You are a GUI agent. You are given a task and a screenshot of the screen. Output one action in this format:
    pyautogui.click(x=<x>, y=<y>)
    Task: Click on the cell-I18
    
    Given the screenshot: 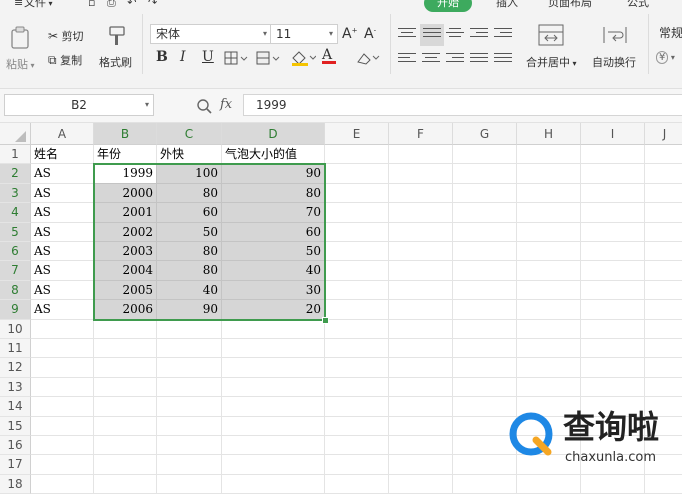 What is the action you would take?
    pyautogui.click(x=613, y=484)
    